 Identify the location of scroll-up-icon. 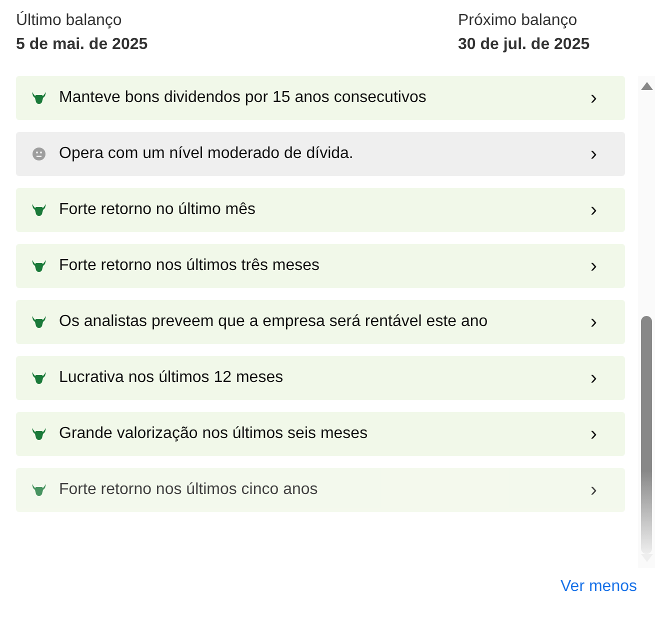
(646, 86).